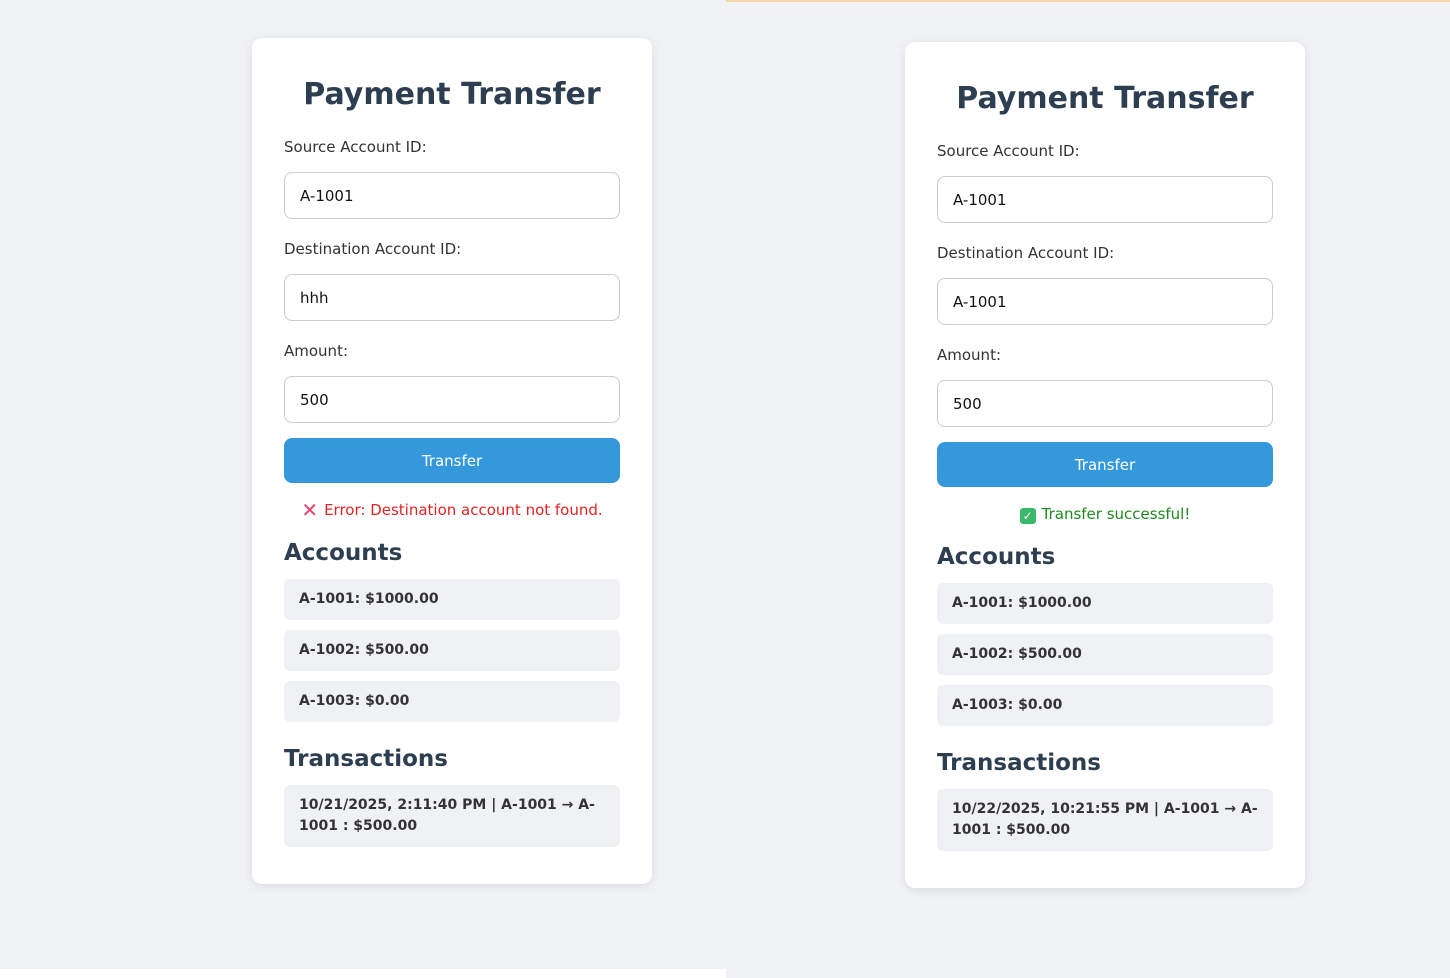 The width and height of the screenshot is (1450, 978). Describe the element at coordinates (1088, 1) in the screenshot. I see `top-divider` at that location.